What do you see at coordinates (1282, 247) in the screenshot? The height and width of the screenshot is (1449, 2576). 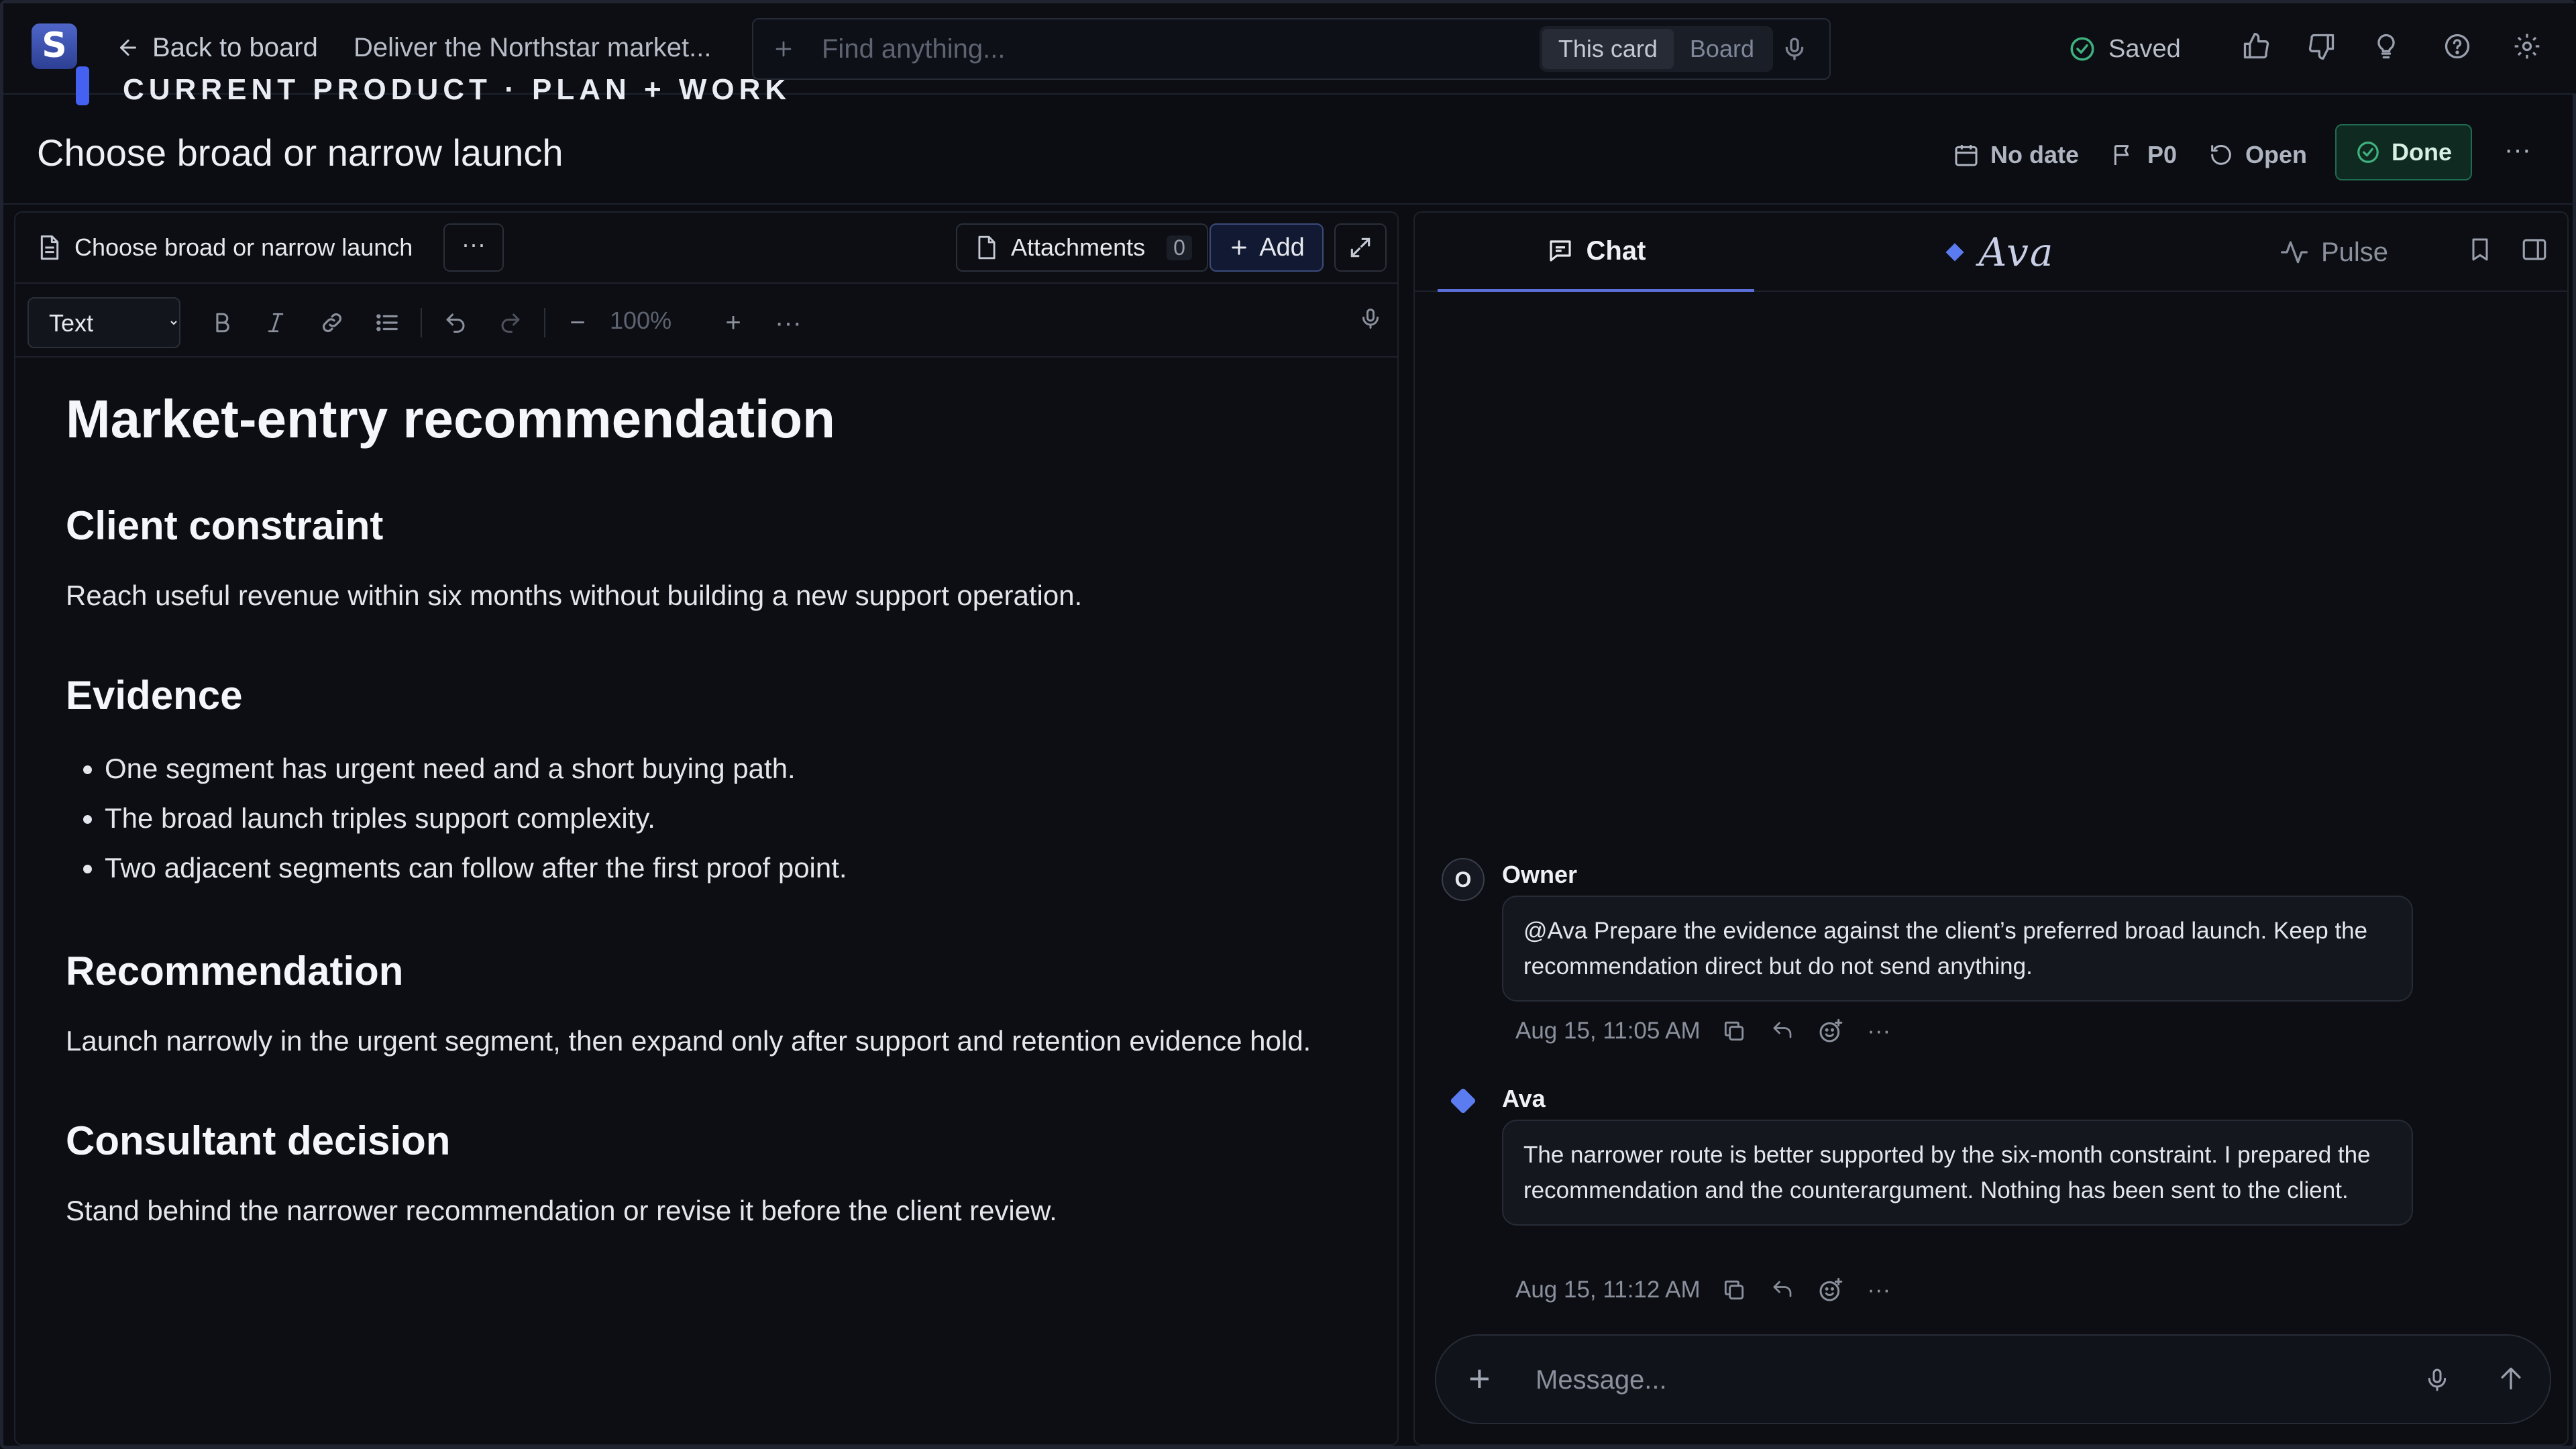 I see `add-label: Add` at bounding box center [1282, 247].